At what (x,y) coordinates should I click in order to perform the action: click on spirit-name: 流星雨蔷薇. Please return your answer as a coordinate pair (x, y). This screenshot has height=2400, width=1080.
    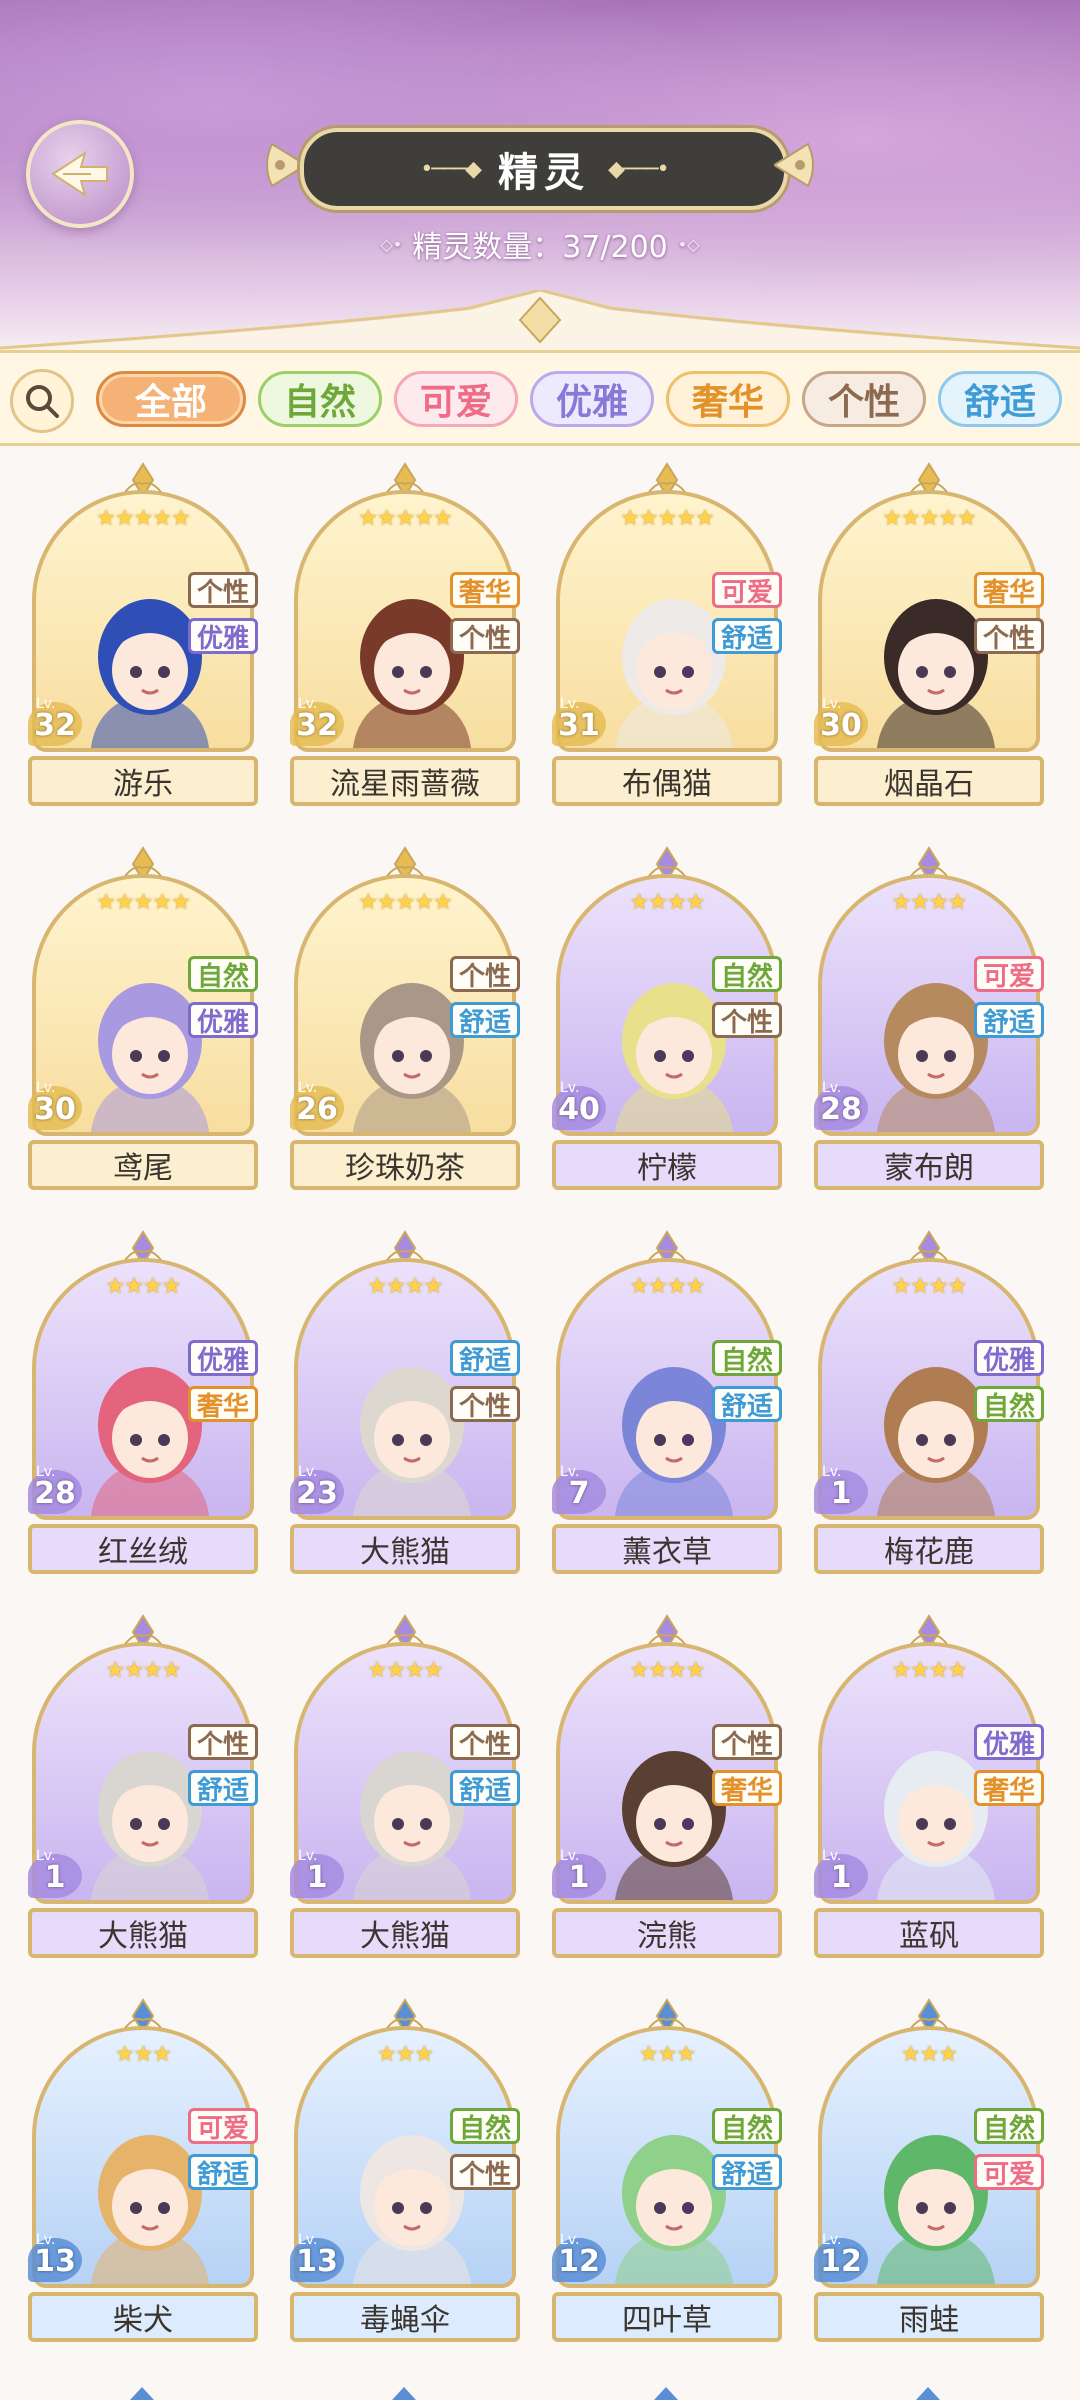
    Looking at the image, I should click on (405, 781).